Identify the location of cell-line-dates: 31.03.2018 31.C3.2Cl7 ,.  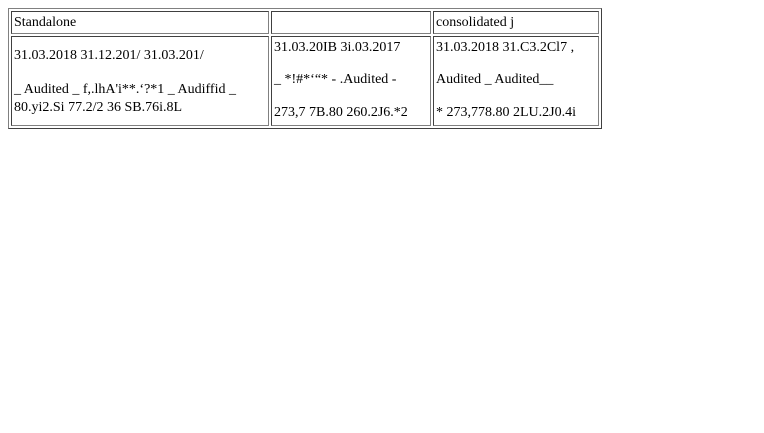
(505, 47).